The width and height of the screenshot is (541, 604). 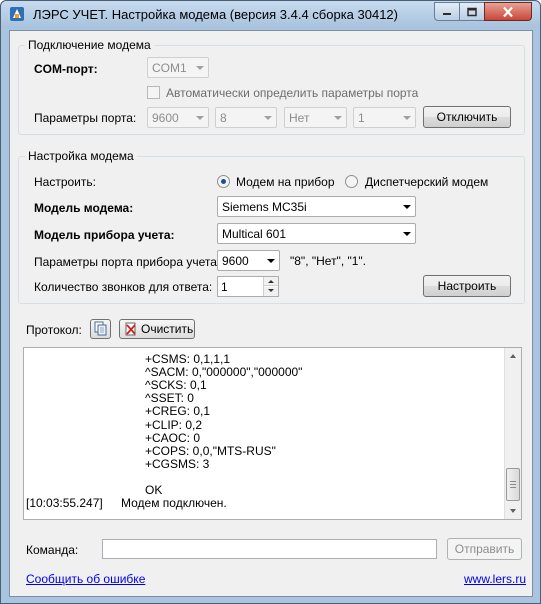 What do you see at coordinates (85, 118) in the screenshot?
I see `port-params-label: Параметры порта:` at bounding box center [85, 118].